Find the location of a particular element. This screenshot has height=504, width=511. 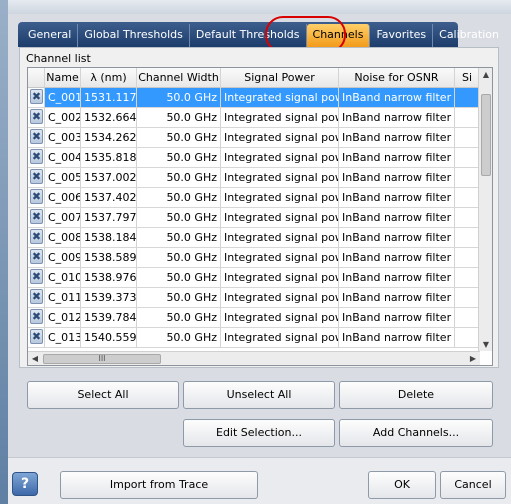

header-noise-for-osnr: Noise for OSNR is located at coordinates (397, 78).